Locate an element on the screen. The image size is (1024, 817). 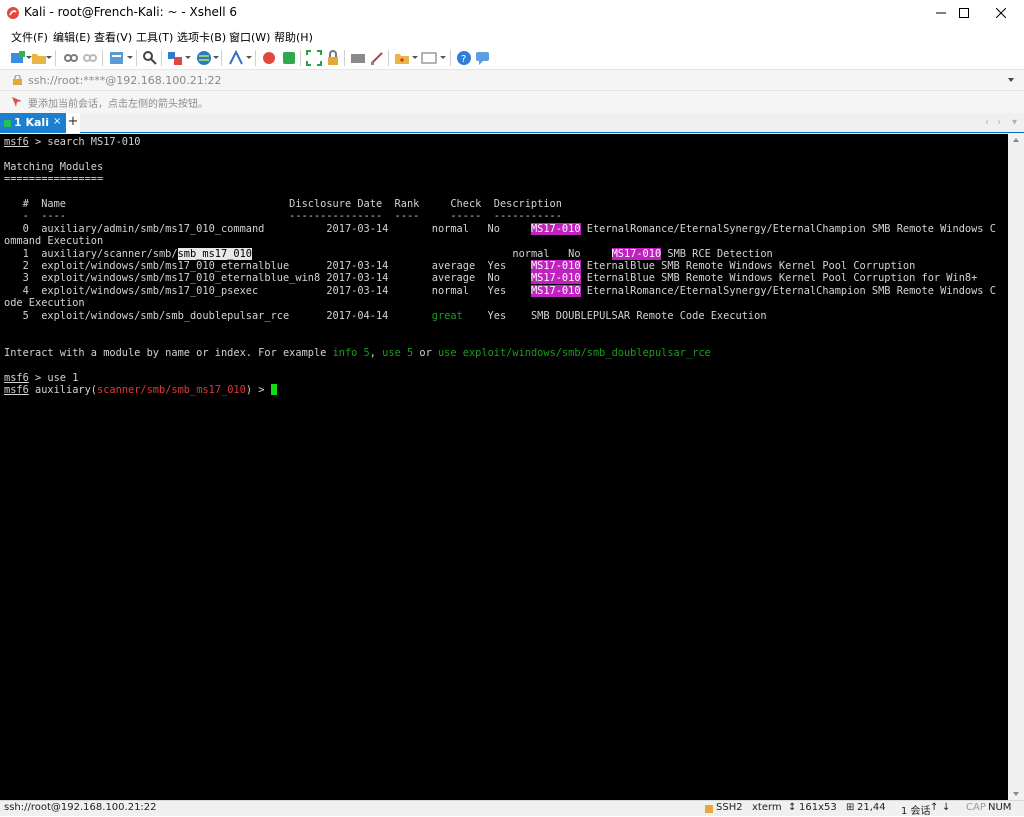
status-pos: 21,44 is located at coordinates (871, 807).